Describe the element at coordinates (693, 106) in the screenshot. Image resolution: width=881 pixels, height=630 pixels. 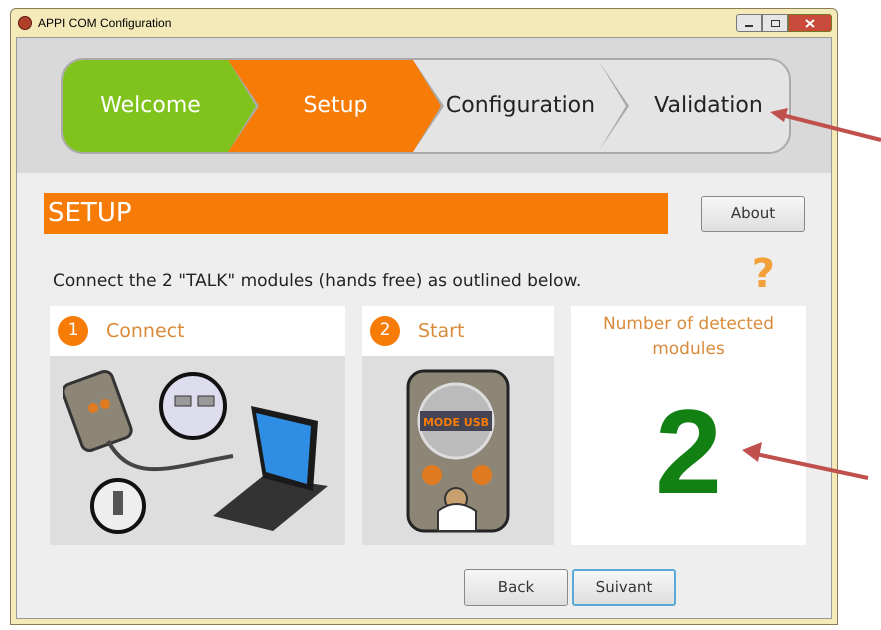
I see `step-tab: Validation` at that location.